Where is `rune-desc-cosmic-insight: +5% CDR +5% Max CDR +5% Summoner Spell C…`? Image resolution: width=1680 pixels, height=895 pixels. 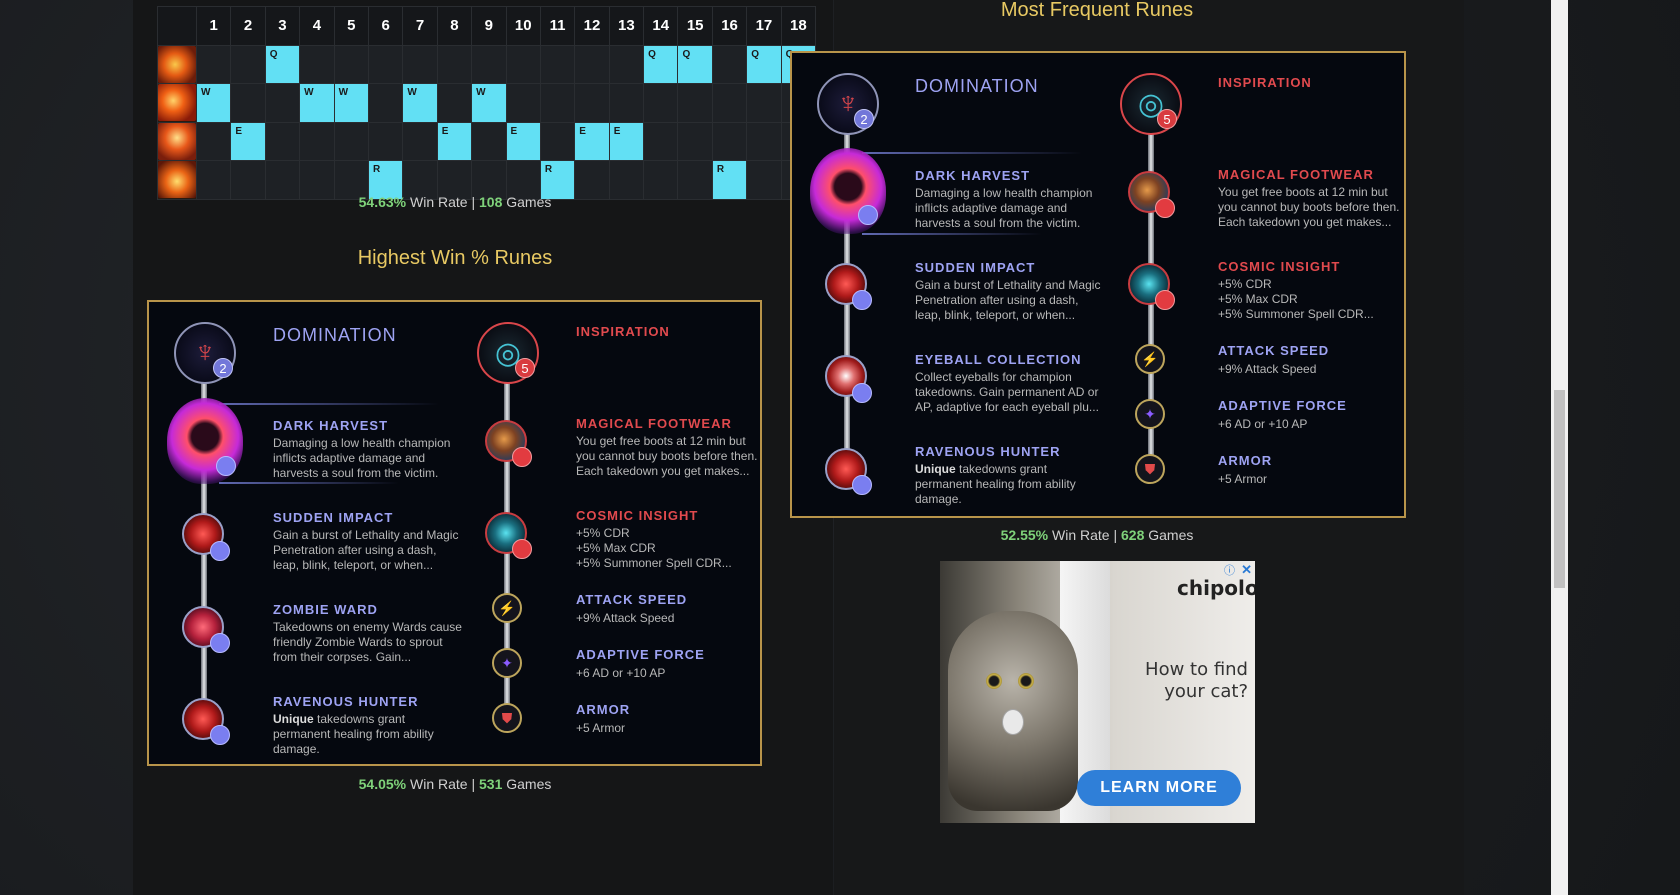 rune-desc-cosmic-insight: +5% CDR +5% Max CDR +5% Summoner Spell C… is located at coordinates (671, 548).